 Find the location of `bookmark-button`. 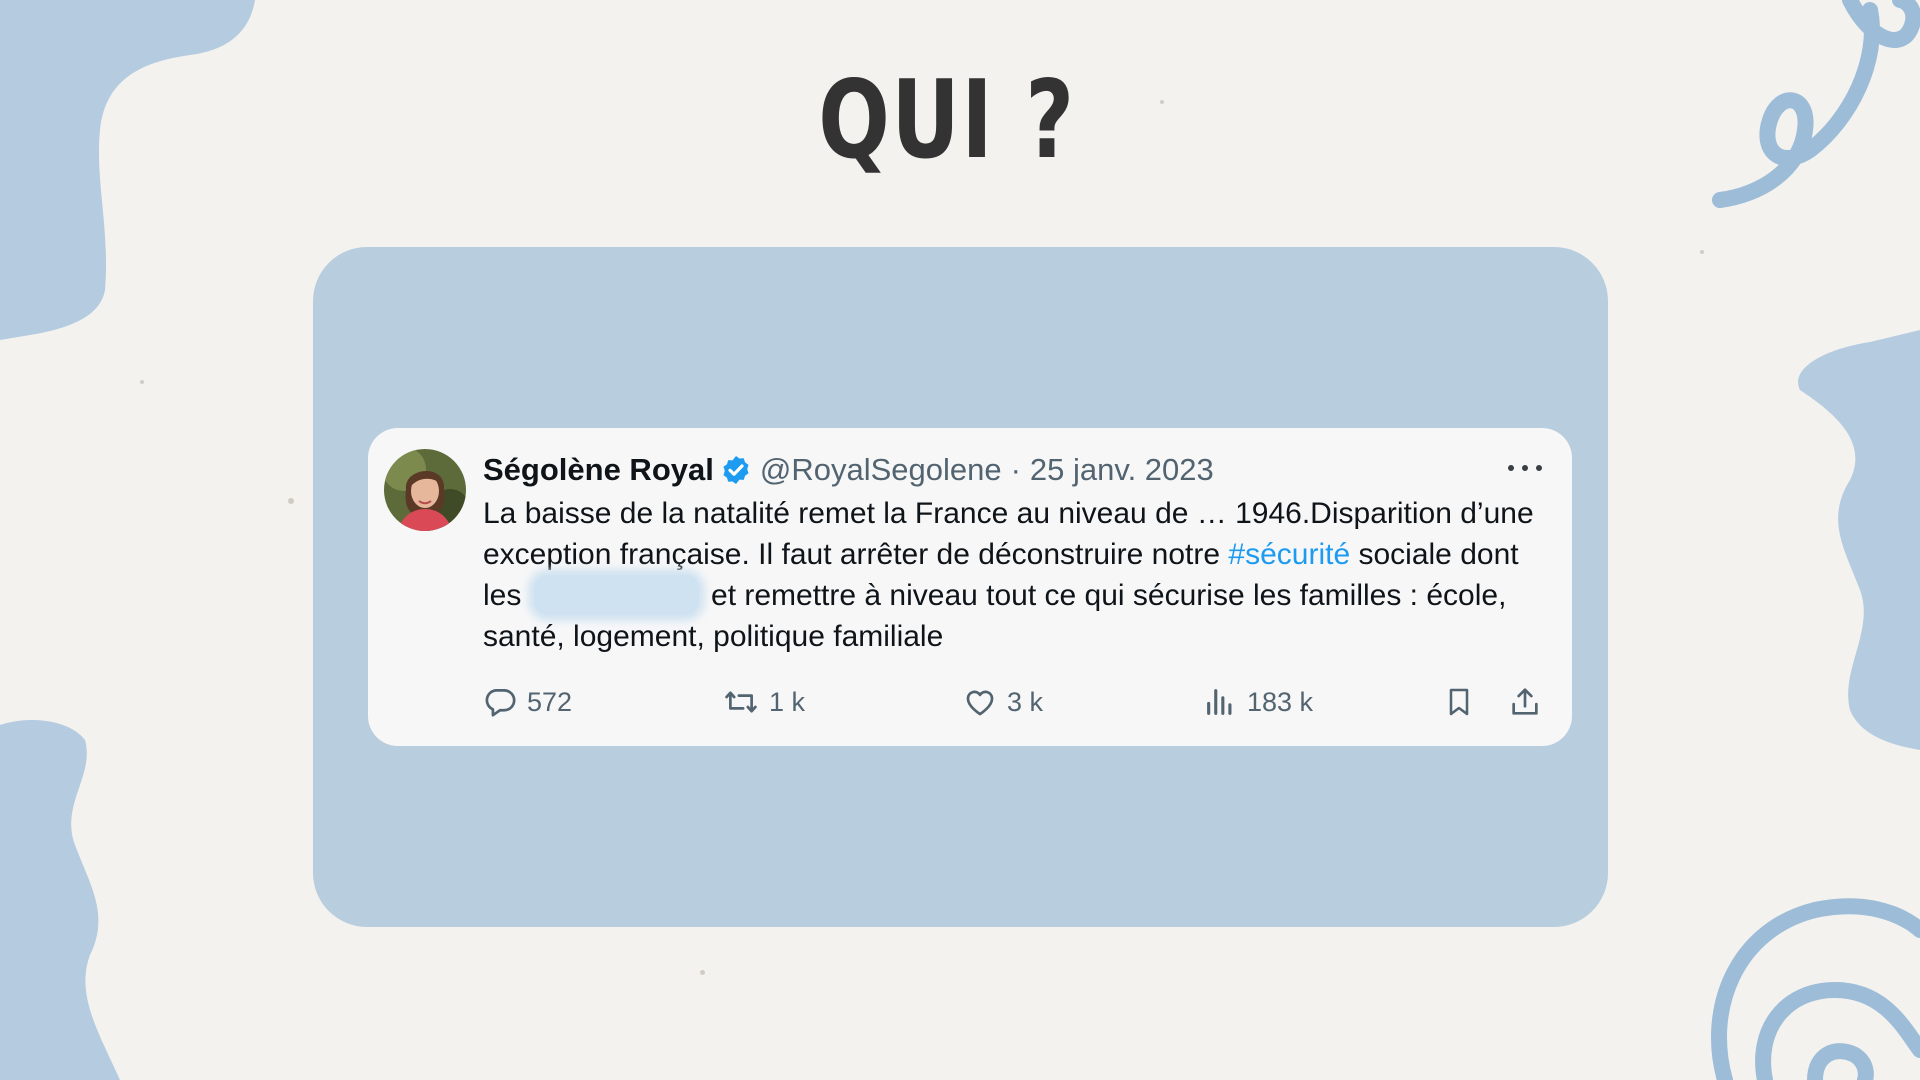

bookmark-button is located at coordinates (1464, 702).